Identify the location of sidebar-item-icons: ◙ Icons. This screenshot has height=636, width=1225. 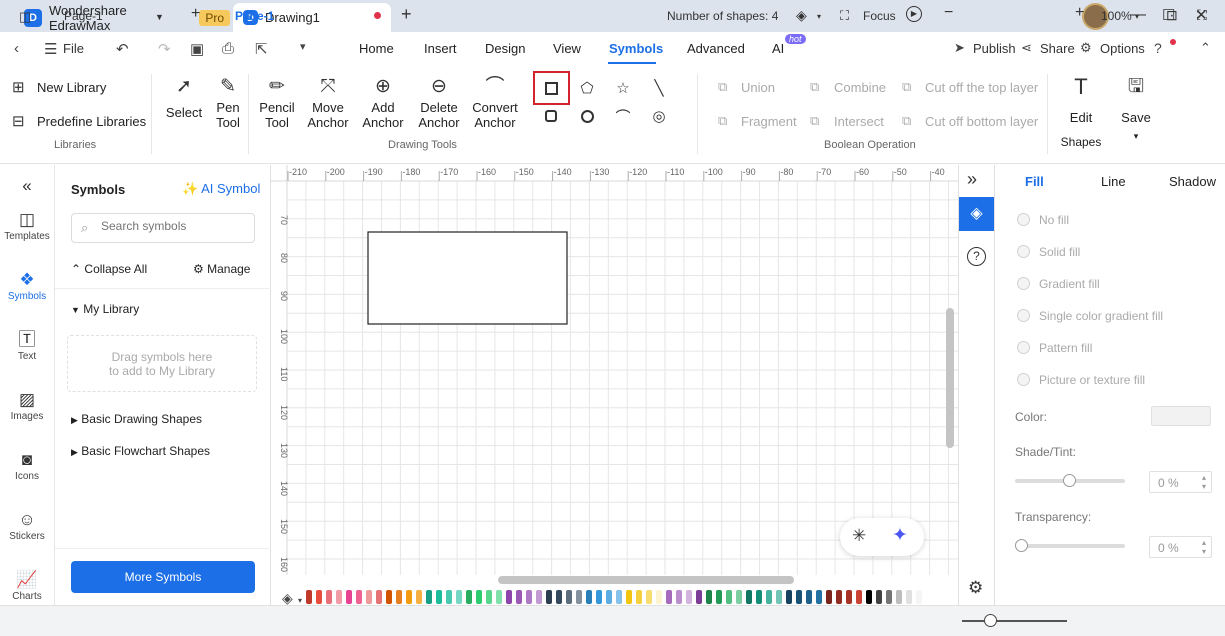
(27, 465).